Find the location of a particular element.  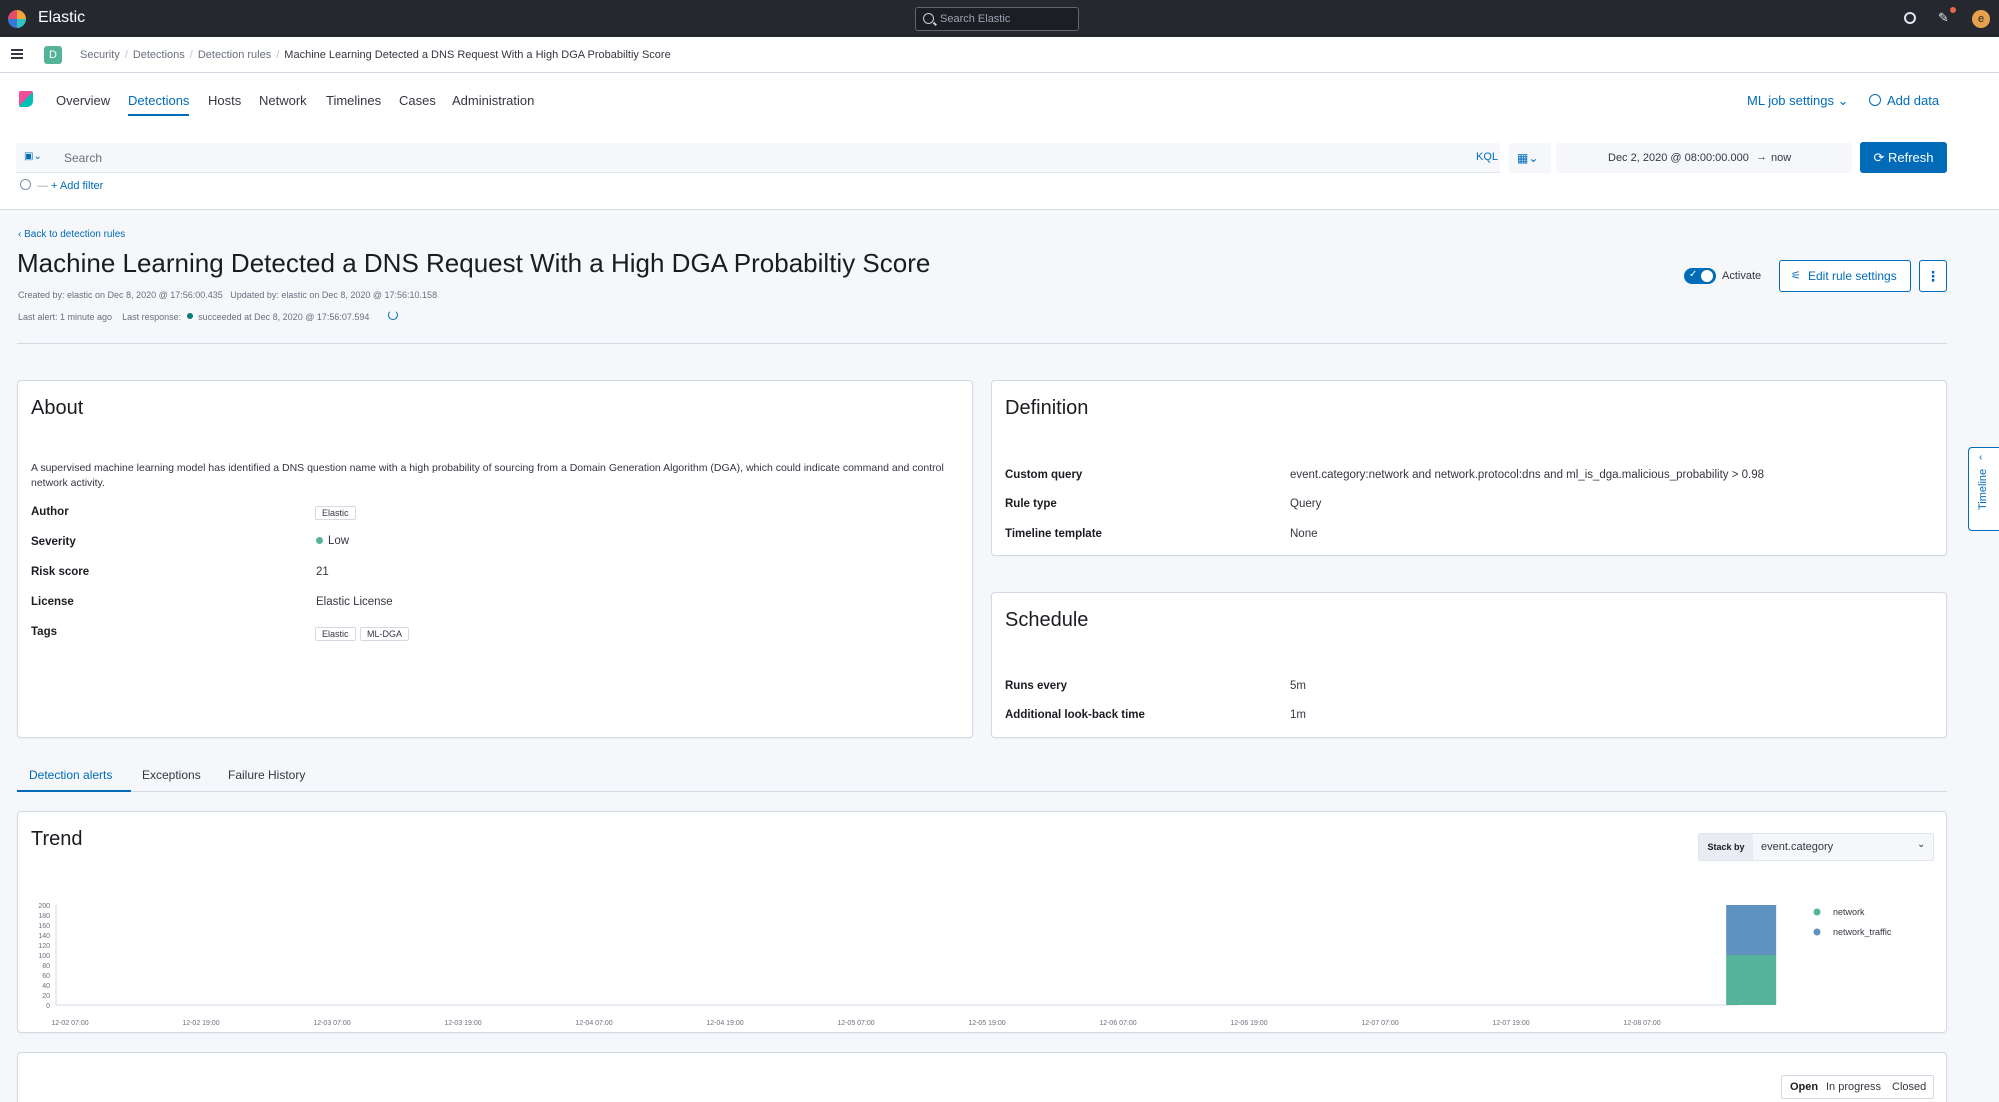

add-filter-button: + Add filter is located at coordinates (77, 186).